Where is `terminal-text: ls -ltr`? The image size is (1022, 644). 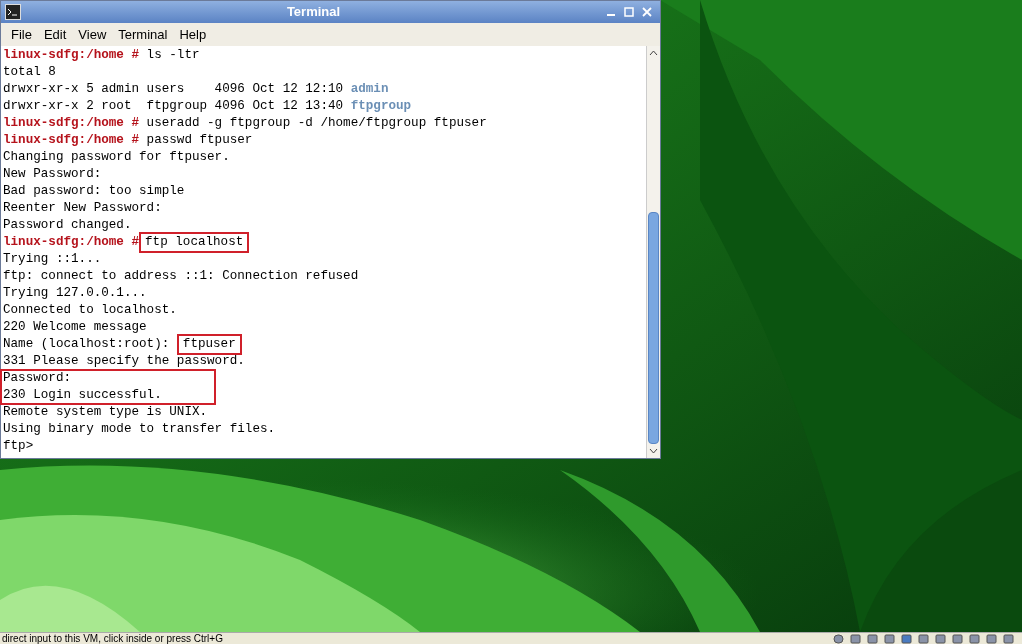 terminal-text: ls -ltr is located at coordinates (172, 55).